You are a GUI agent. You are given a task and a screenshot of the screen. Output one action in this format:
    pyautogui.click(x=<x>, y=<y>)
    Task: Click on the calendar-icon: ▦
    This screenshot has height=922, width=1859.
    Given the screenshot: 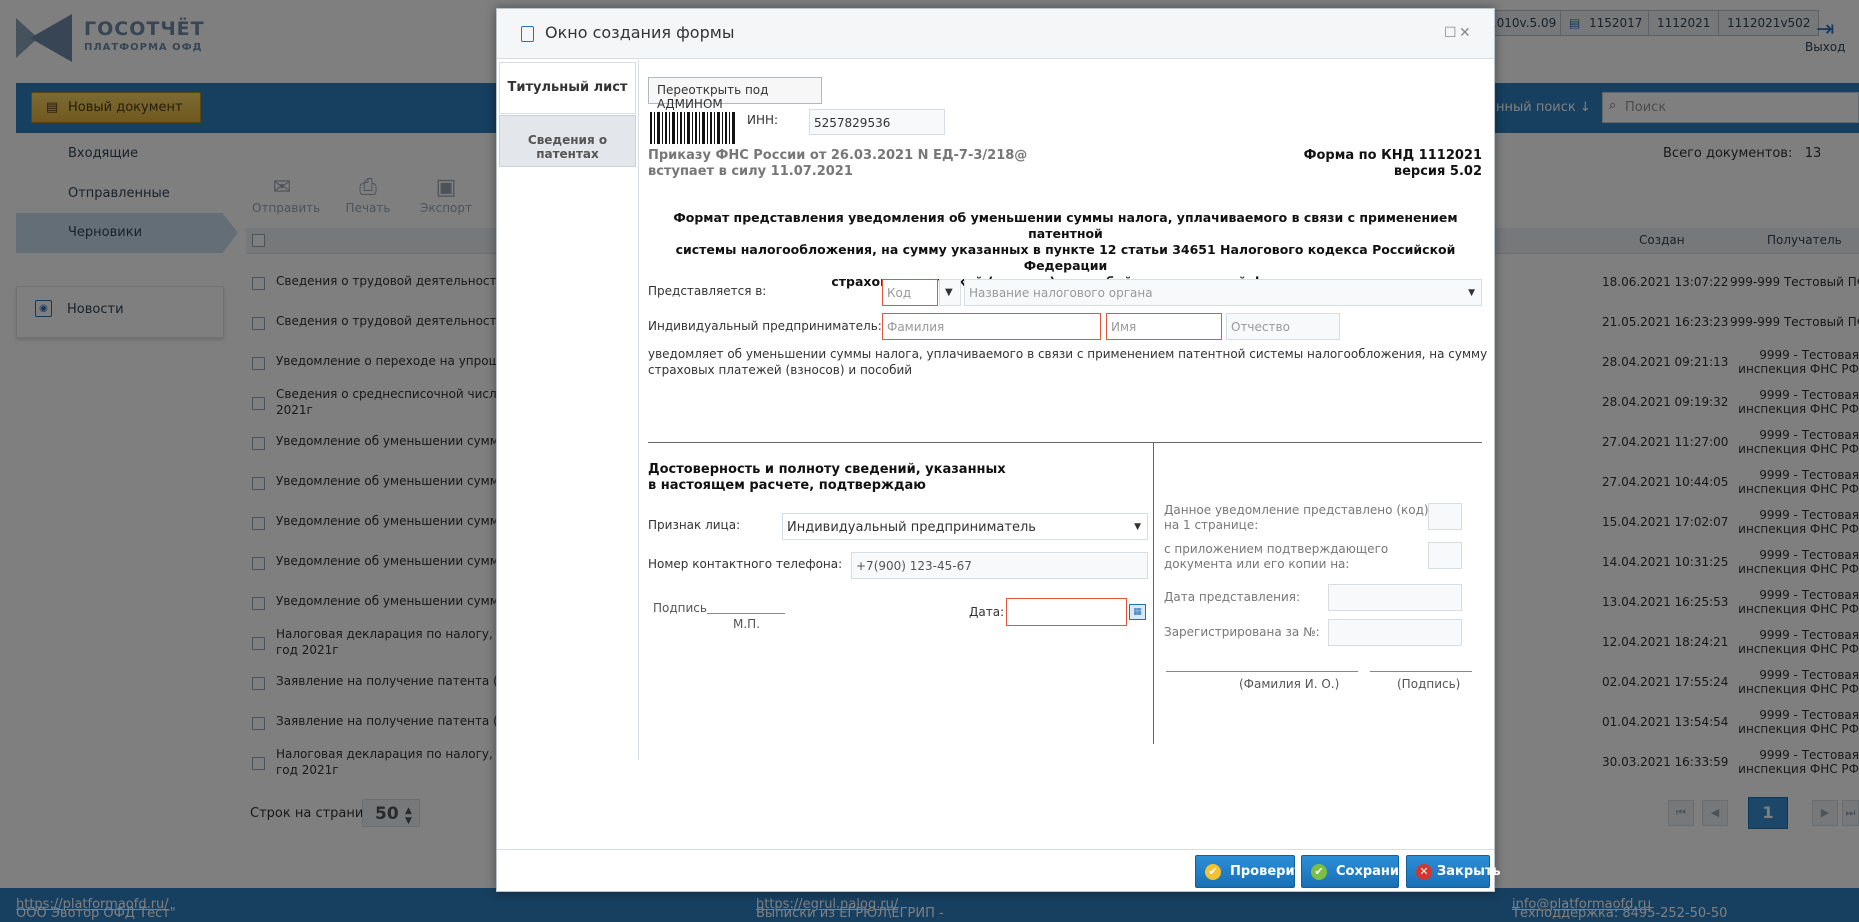 What is the action you would take?
    pyautogui.click(x=1137, y=612)
    